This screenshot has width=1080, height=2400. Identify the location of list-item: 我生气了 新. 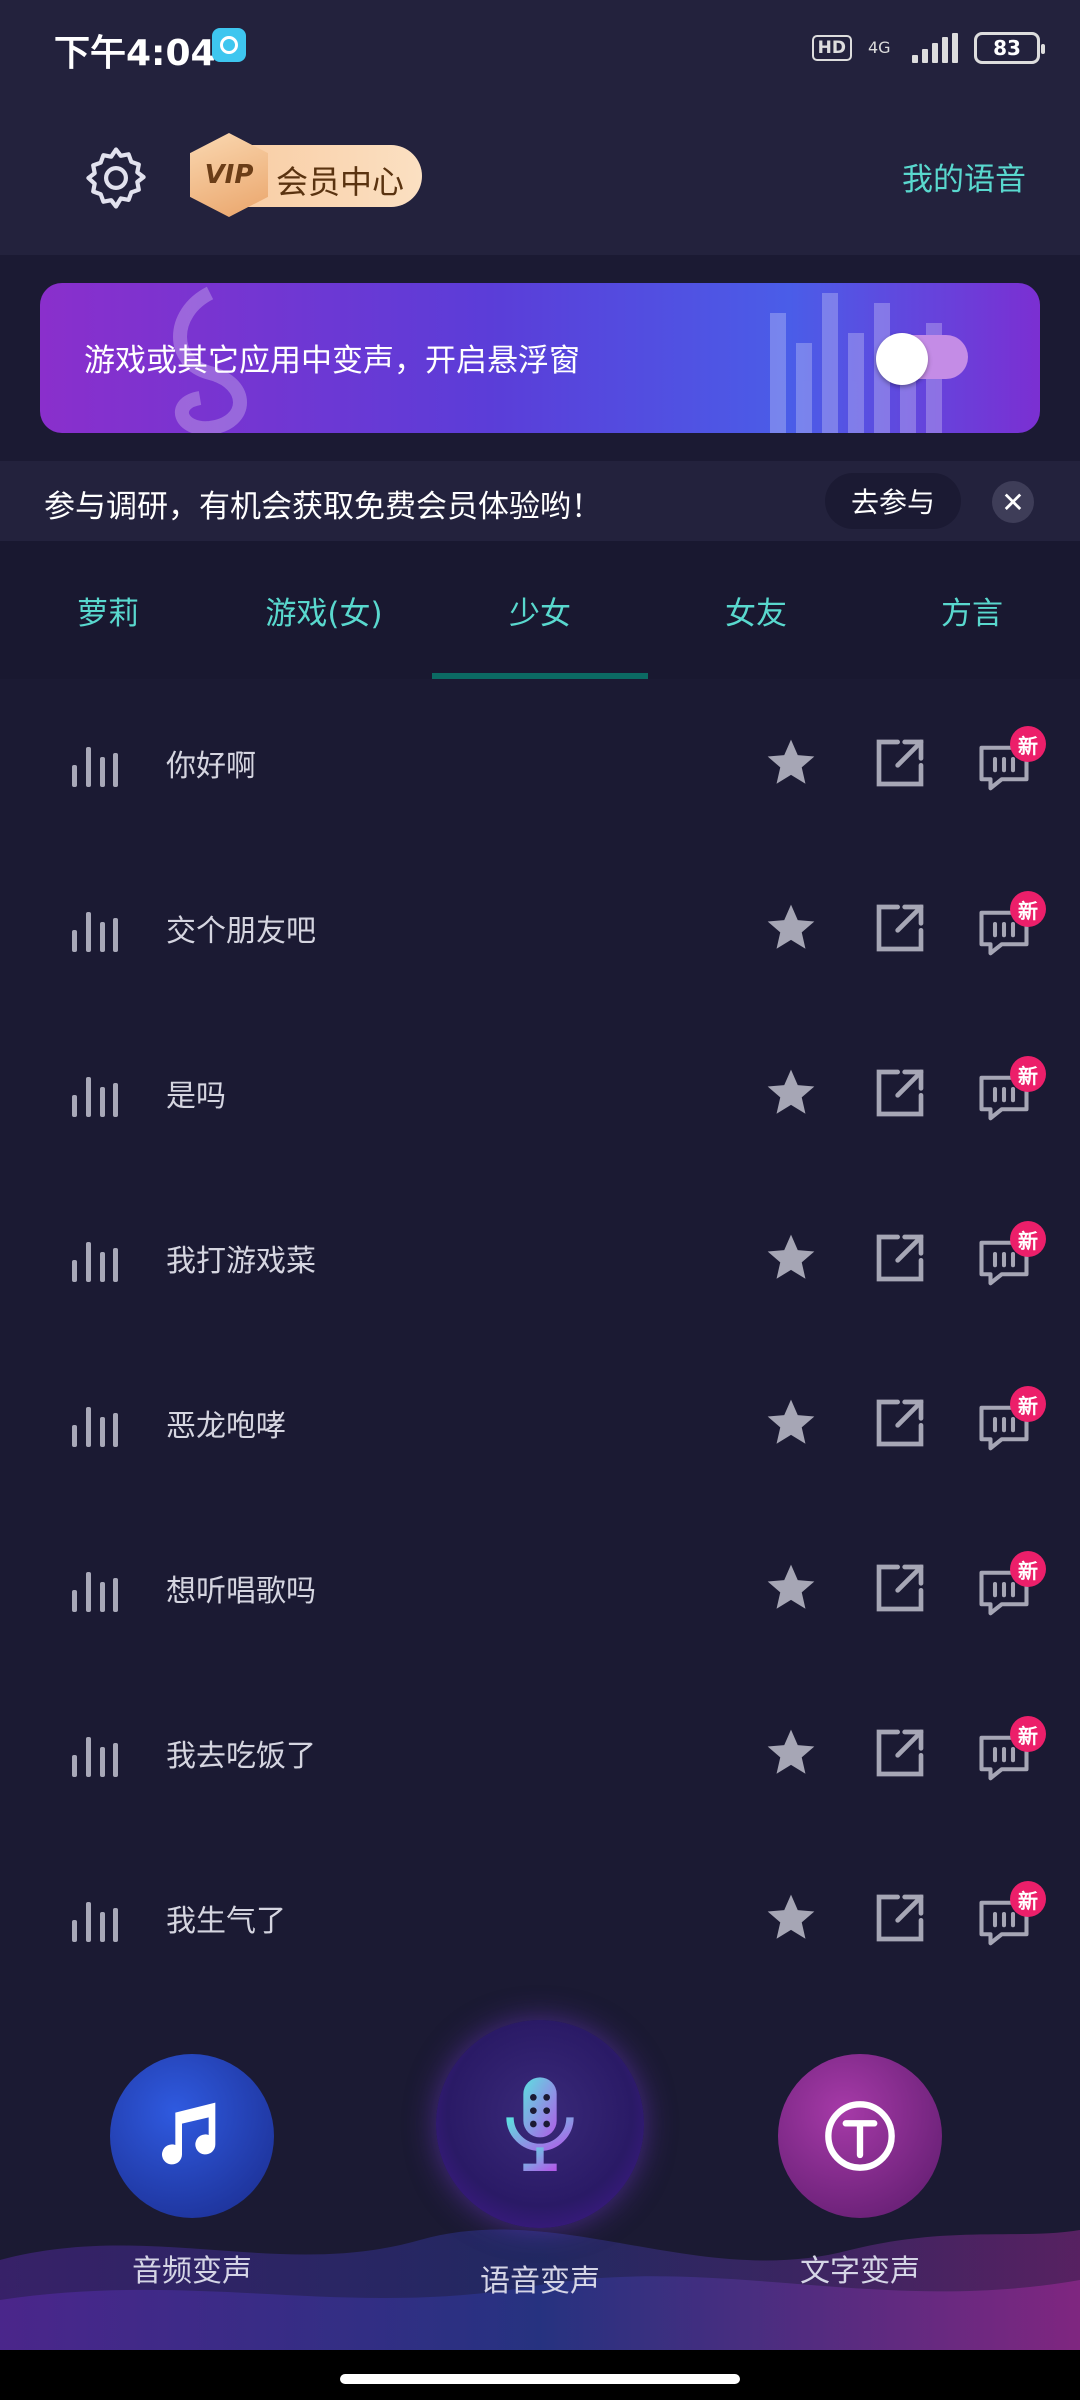
(540, 1916).